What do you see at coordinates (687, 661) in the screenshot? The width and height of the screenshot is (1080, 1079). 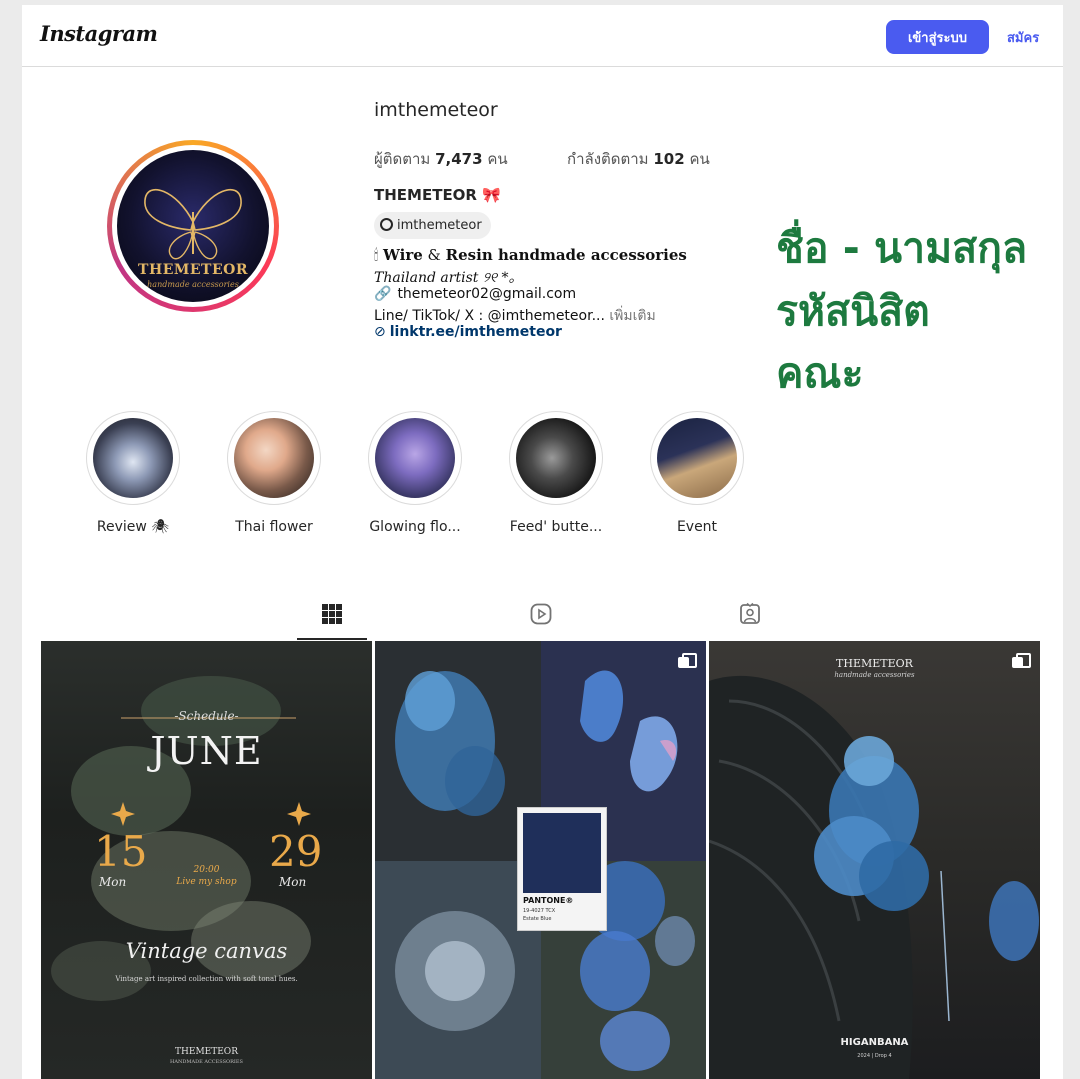 I see `multi-image-icon` at bounding box center [687, 661].